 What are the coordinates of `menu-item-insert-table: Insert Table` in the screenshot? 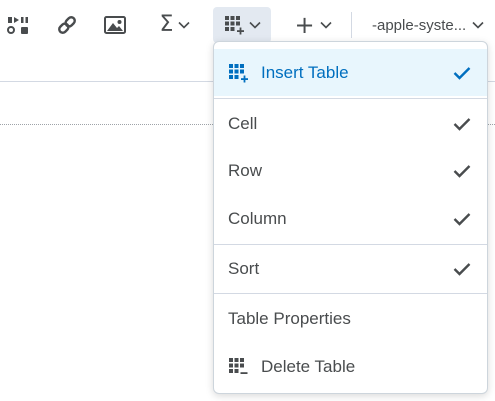 It's located at (350, 72).